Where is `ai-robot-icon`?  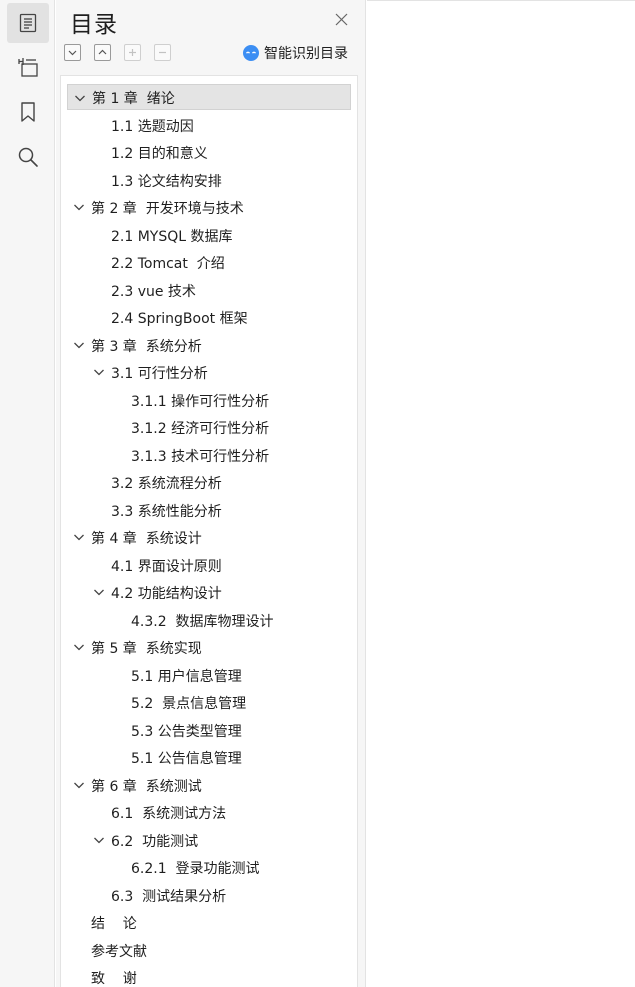
ai-robot-icon is located at coordinates (251, 53).